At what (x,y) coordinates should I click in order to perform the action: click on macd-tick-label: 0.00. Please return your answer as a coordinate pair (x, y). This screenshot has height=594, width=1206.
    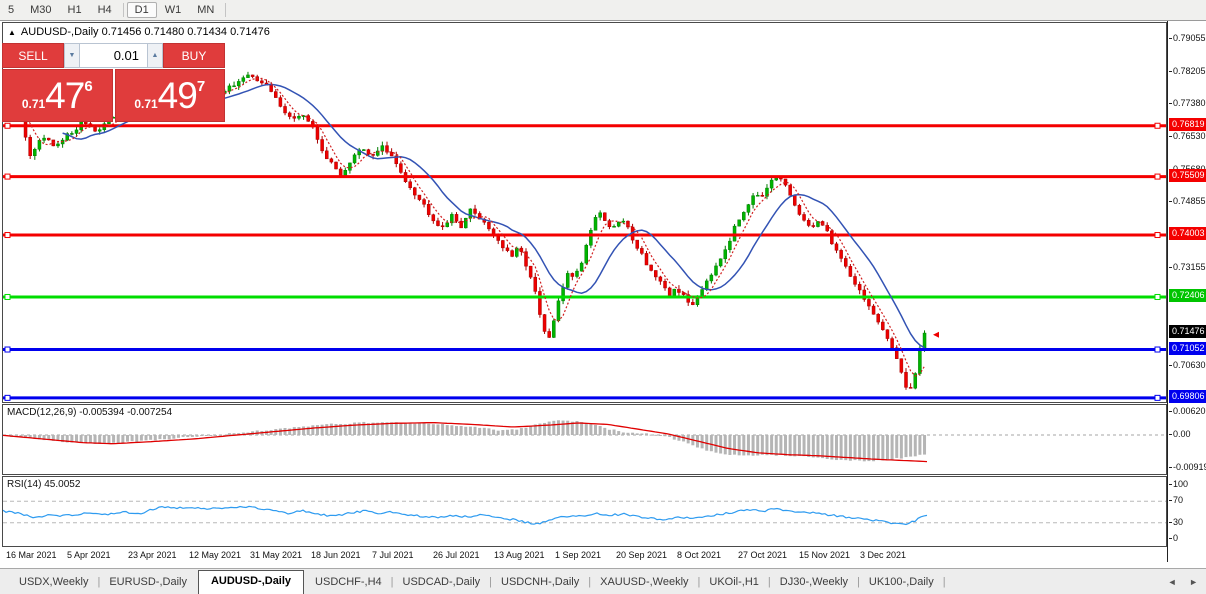
    Looking at the image, I should click on (1180, 434).